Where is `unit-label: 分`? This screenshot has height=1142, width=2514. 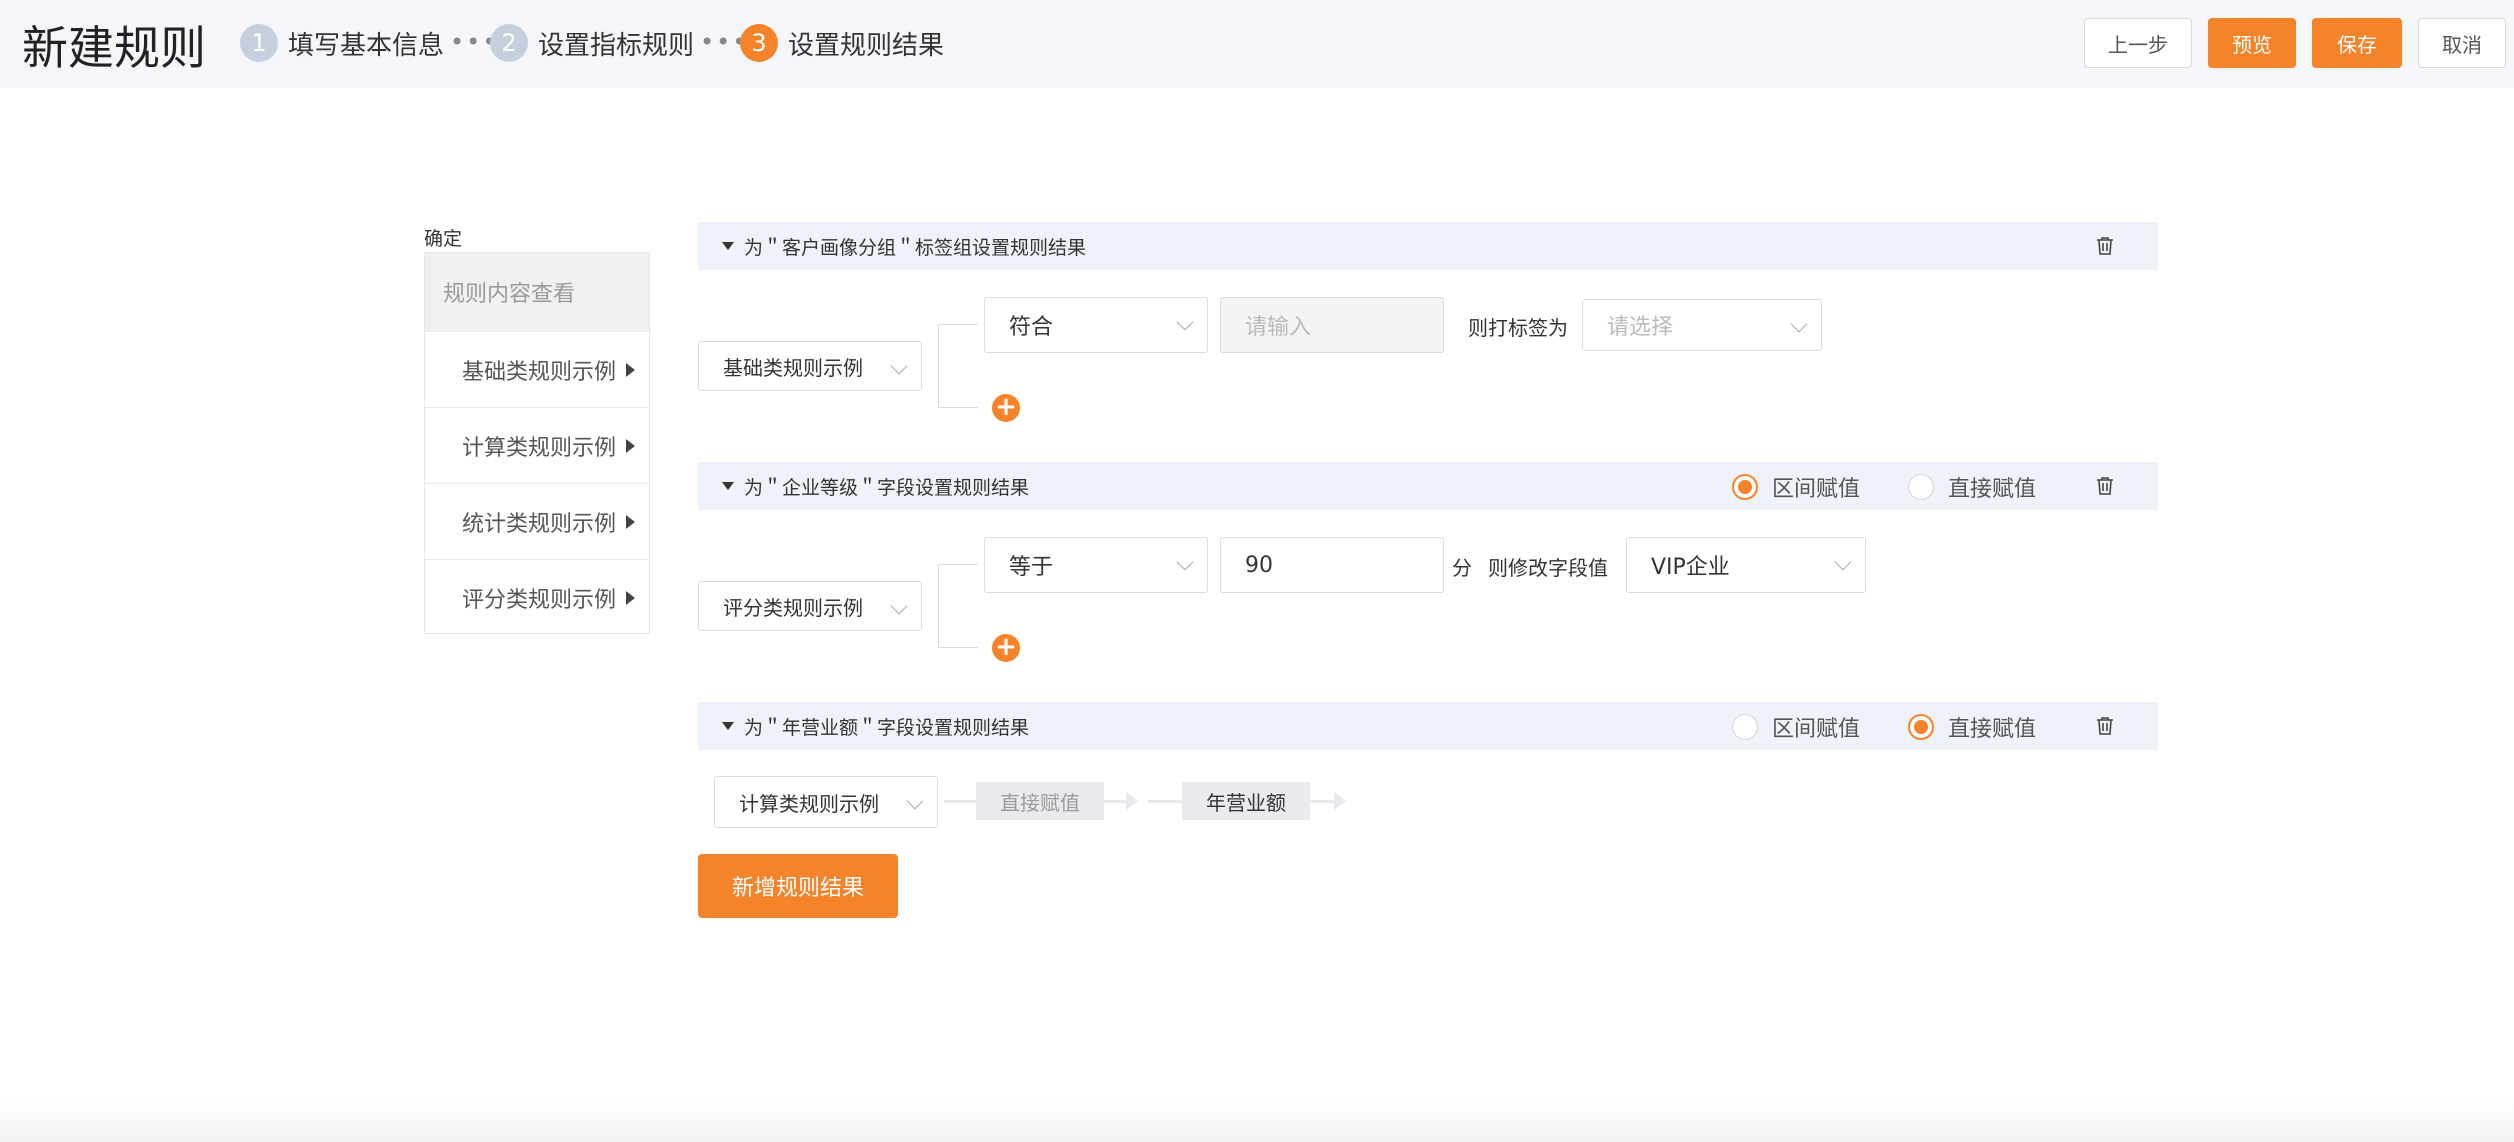 unit-label: 分 is located at coordinates (1462, 568).